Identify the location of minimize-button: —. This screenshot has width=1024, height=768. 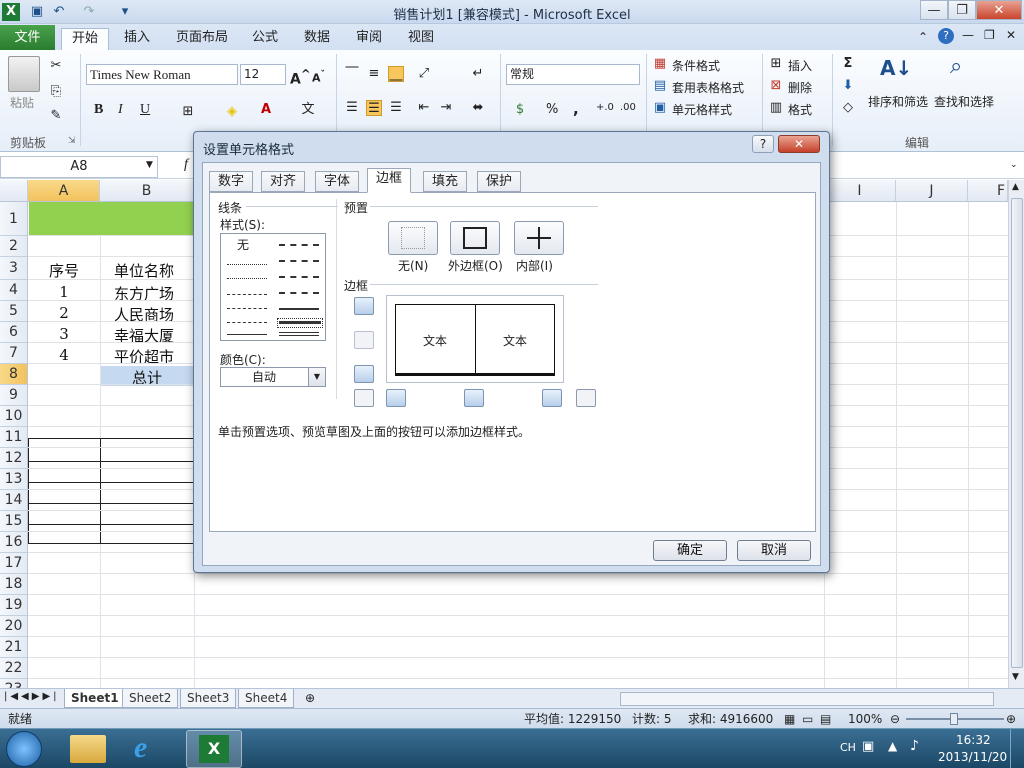
(934, 10).